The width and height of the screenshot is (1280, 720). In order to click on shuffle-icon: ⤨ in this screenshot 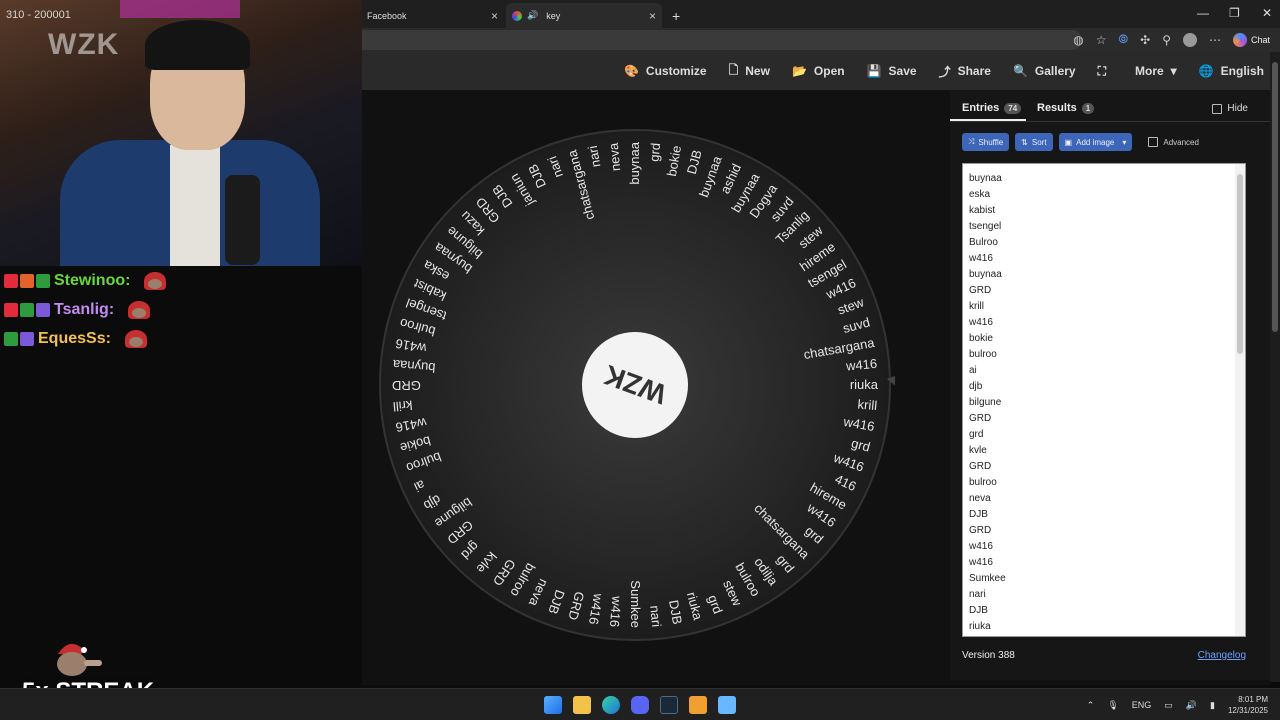, I will do `click(971, 141)`.